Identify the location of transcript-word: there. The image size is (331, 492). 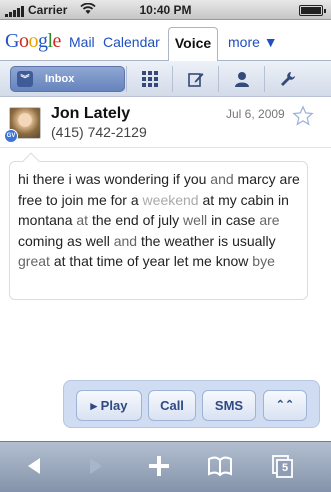
(48, 179).